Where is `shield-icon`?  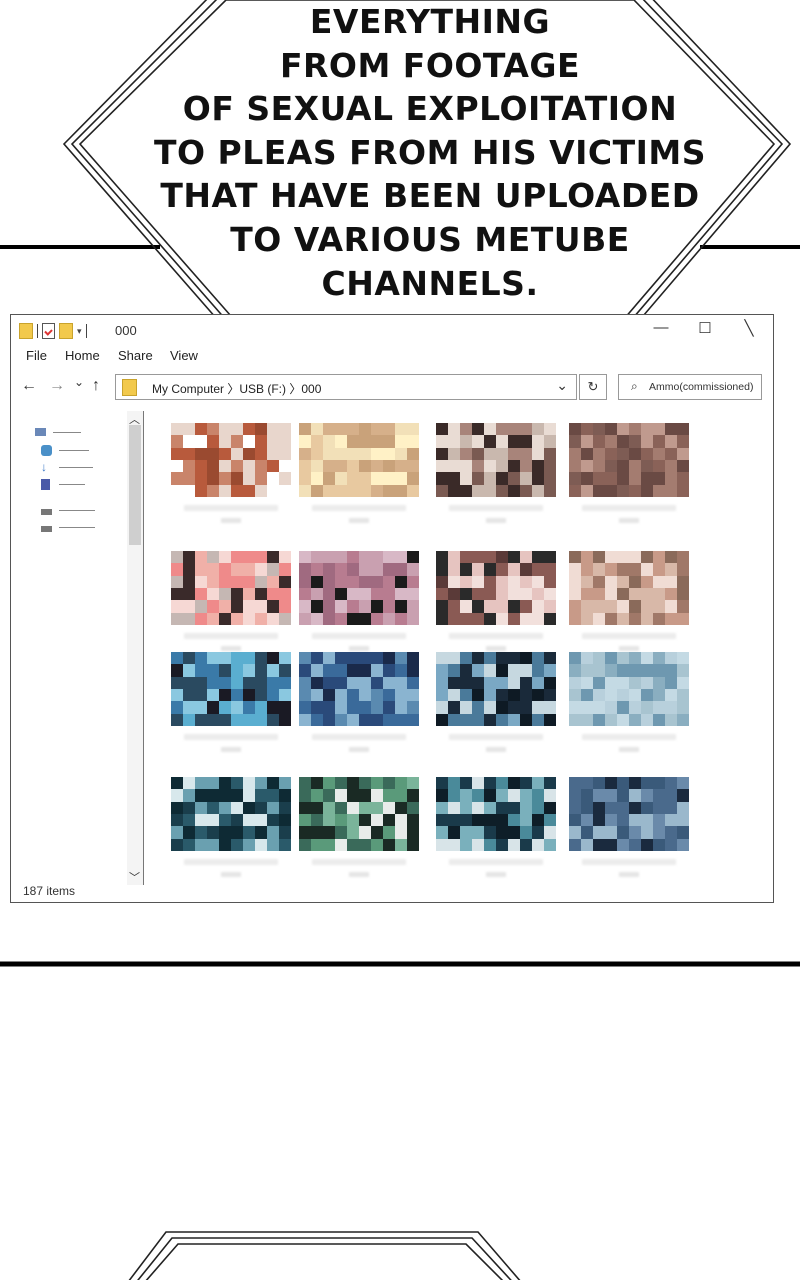 shield-icon is located at coordinates (46, 450).